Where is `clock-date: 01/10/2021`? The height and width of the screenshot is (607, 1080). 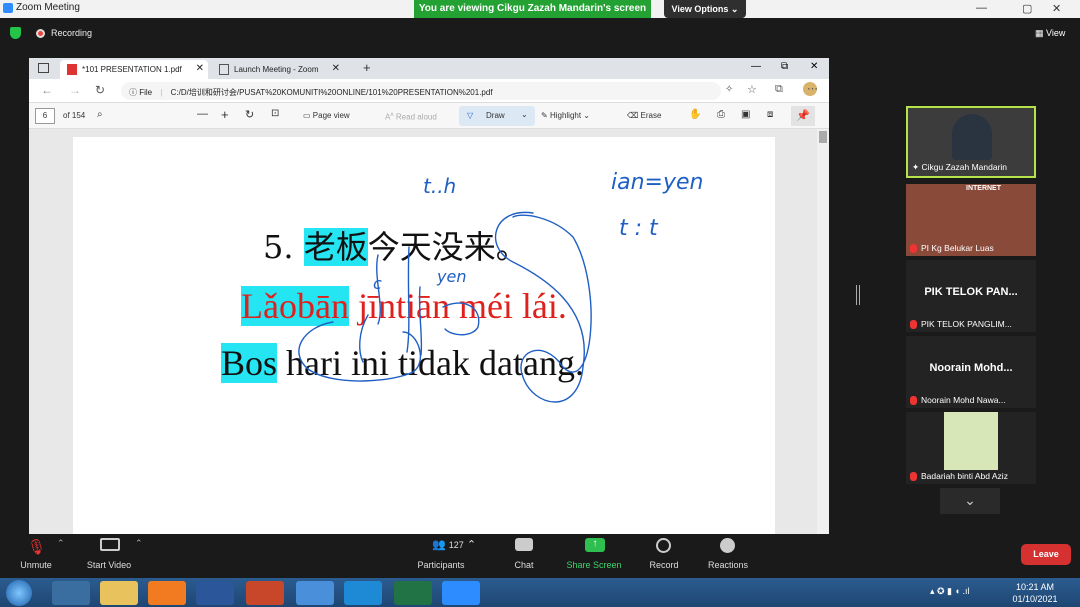
clock-date: 01/10/2021 is located at coordinates (1035, 599).